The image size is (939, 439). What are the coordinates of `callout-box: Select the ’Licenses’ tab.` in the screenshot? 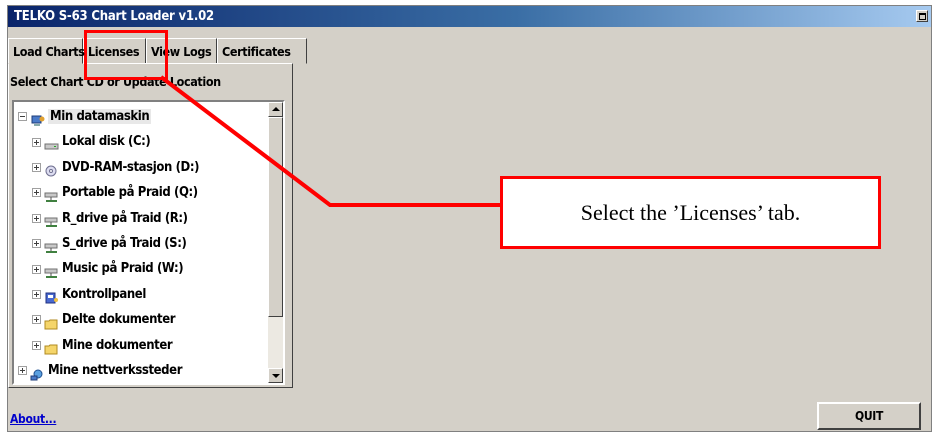 It's located at (690, 212).